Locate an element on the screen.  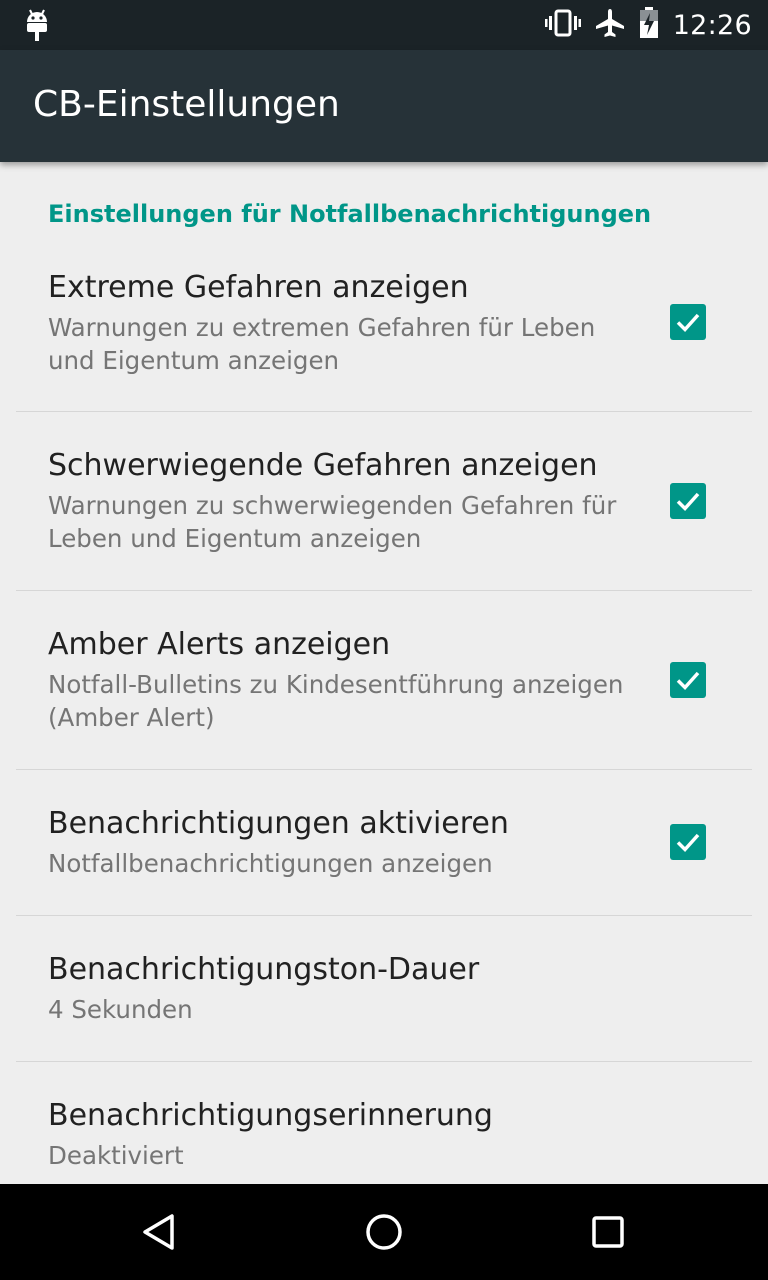
back-button is located at coordinates (160, 1232).